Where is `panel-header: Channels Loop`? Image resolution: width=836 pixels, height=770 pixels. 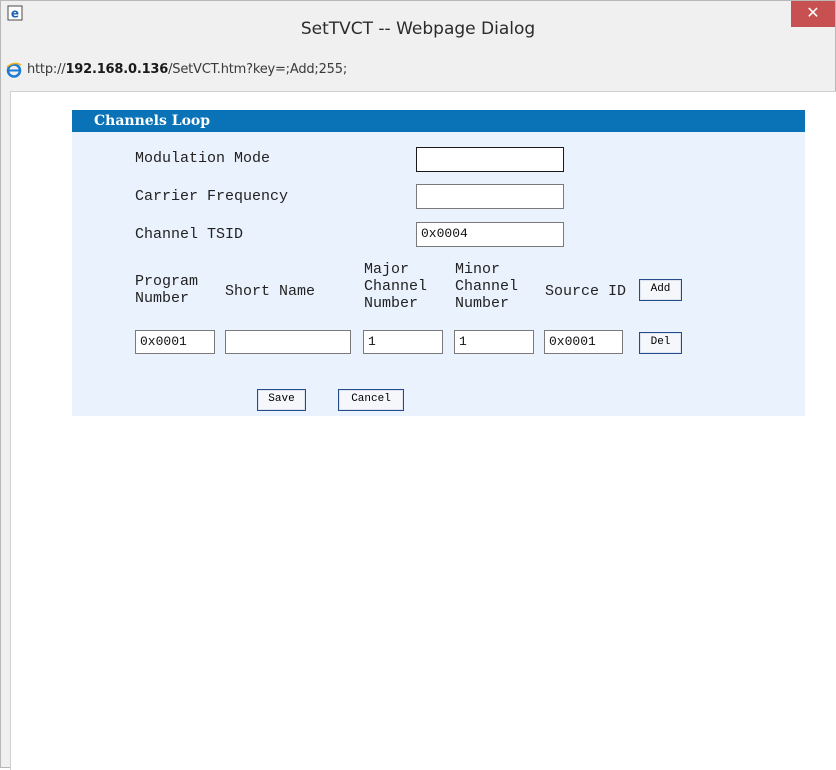 panel-header: Channels Loop is located at coordinates (438, 121).